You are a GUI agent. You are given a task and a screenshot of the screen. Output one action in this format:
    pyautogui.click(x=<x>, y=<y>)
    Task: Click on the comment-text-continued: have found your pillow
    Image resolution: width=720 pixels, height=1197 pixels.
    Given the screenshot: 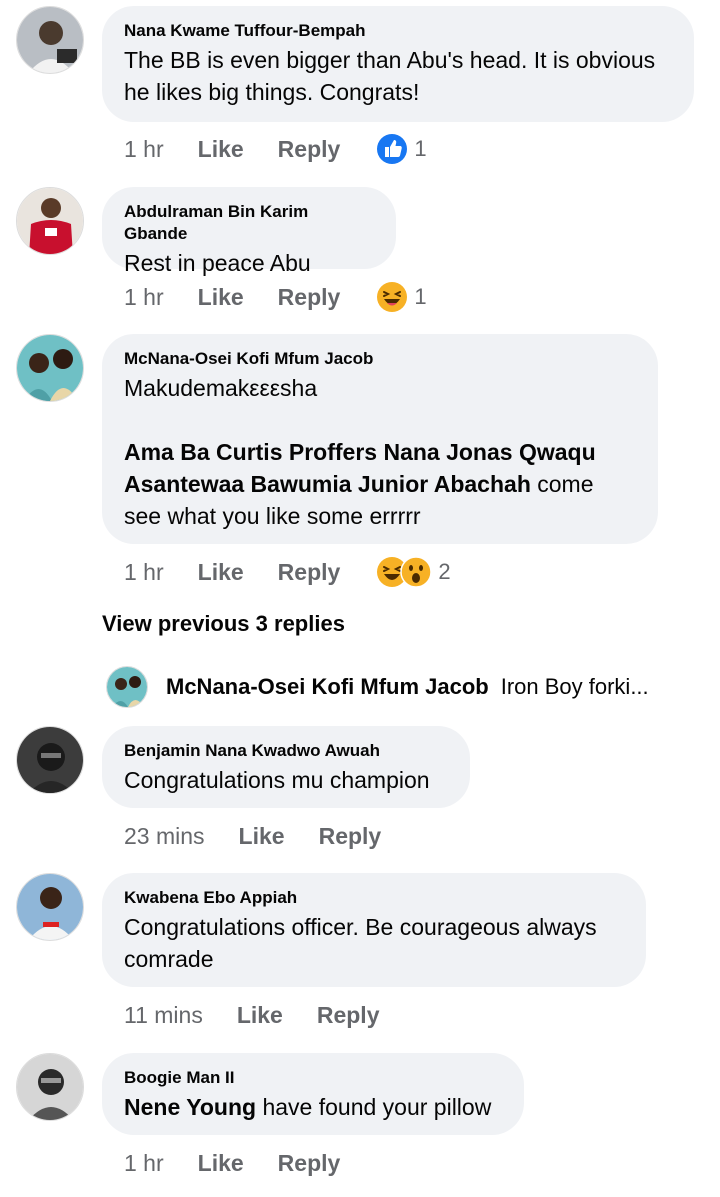 What is the action you would take?
    pyautogui.click(x=377, y=1107)
    